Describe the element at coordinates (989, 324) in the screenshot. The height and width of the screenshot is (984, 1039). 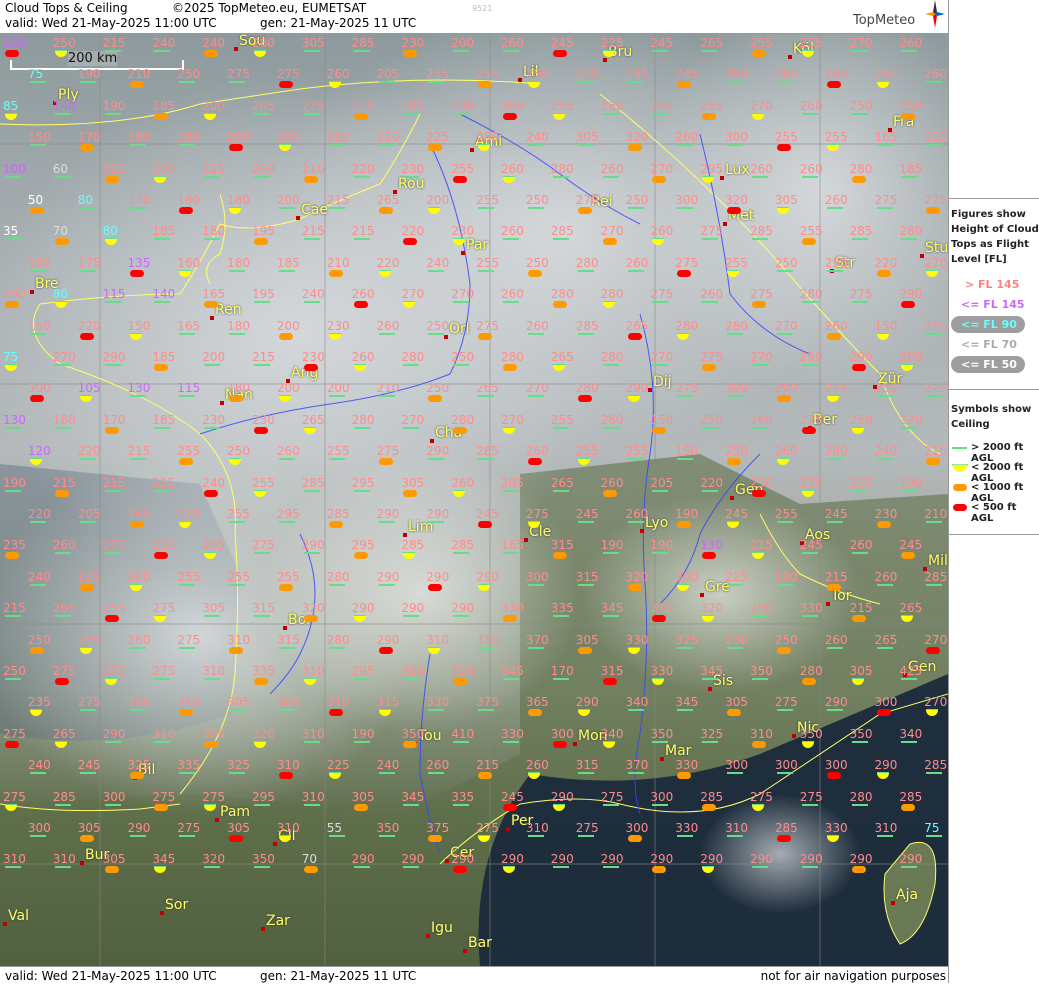
I see `legend-fl-90: <= FL 90` at that location.